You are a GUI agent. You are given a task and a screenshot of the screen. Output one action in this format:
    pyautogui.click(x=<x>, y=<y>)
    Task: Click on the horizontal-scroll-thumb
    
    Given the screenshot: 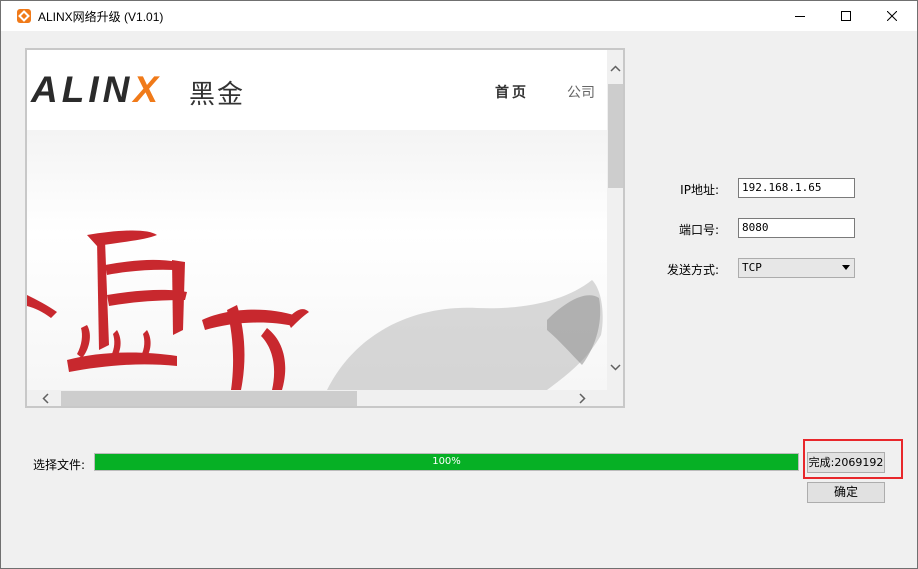 What is the action you would take?
    pyautogui.click(x=209, y=398)
    